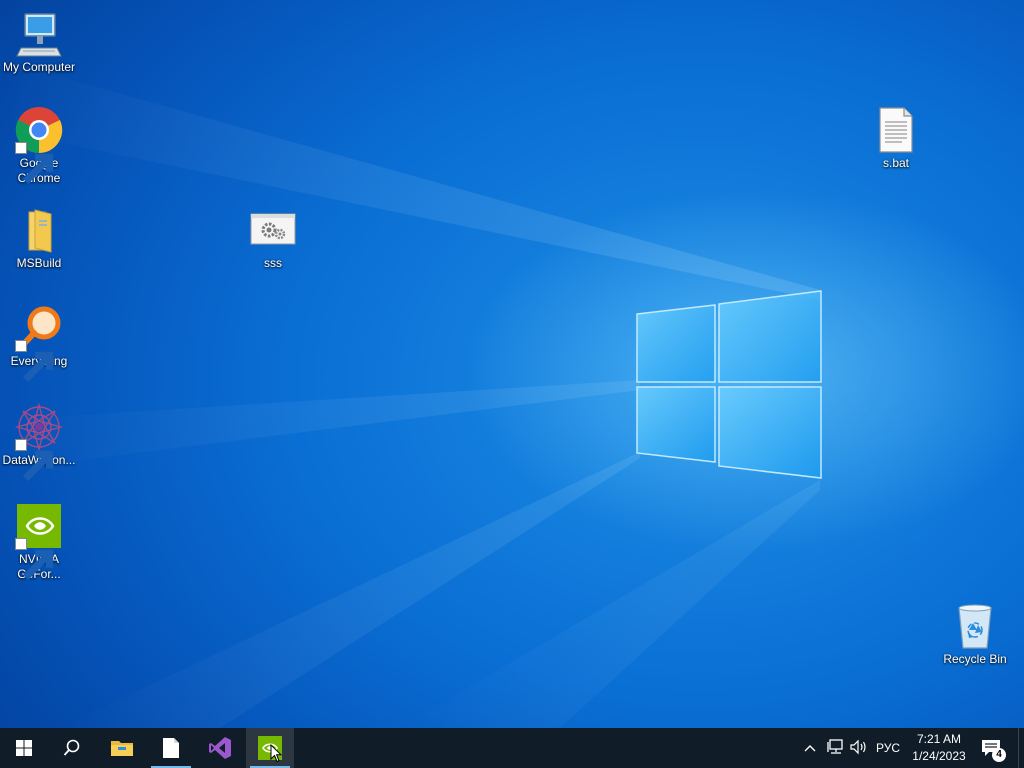 The image size is (1024, 768). What do you see at coordinates (273, 230) in the screenshot?
I see `settings-window-icon` at bounding box center [273, 230].